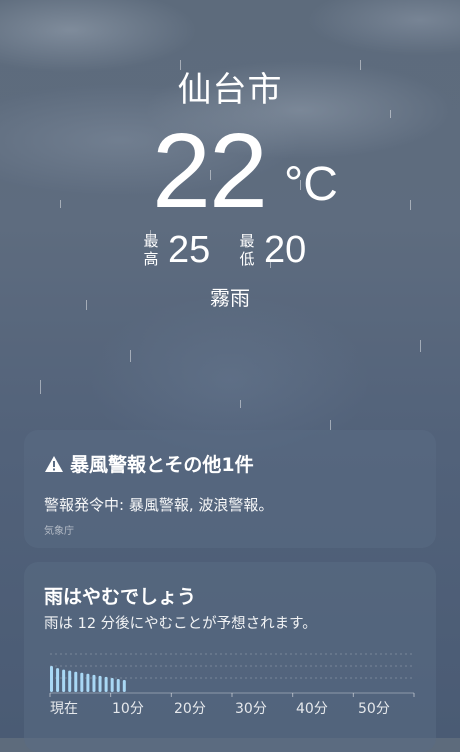 The height and width of the screenshot is (752, 460). Describe the element at coordinates (54, 463) in the screenshot. I see `warning-triangle-icon` at that location.